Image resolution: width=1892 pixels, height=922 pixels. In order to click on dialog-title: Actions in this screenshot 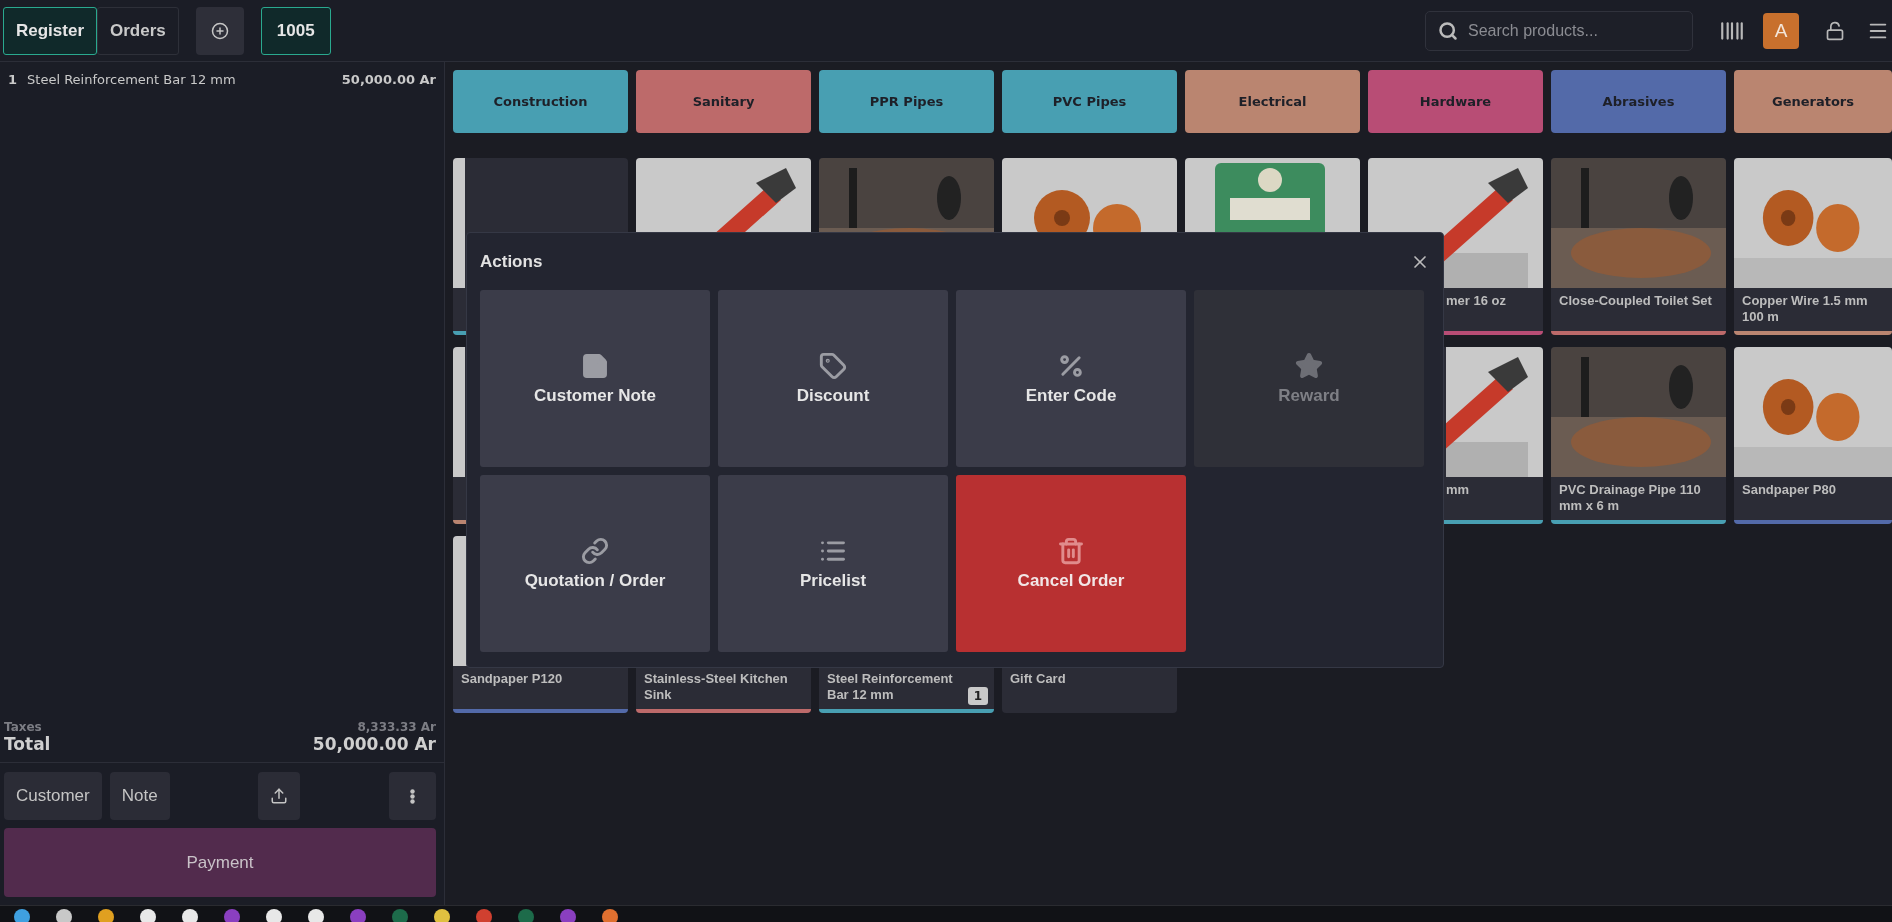, I will do `click(511, 261)`.